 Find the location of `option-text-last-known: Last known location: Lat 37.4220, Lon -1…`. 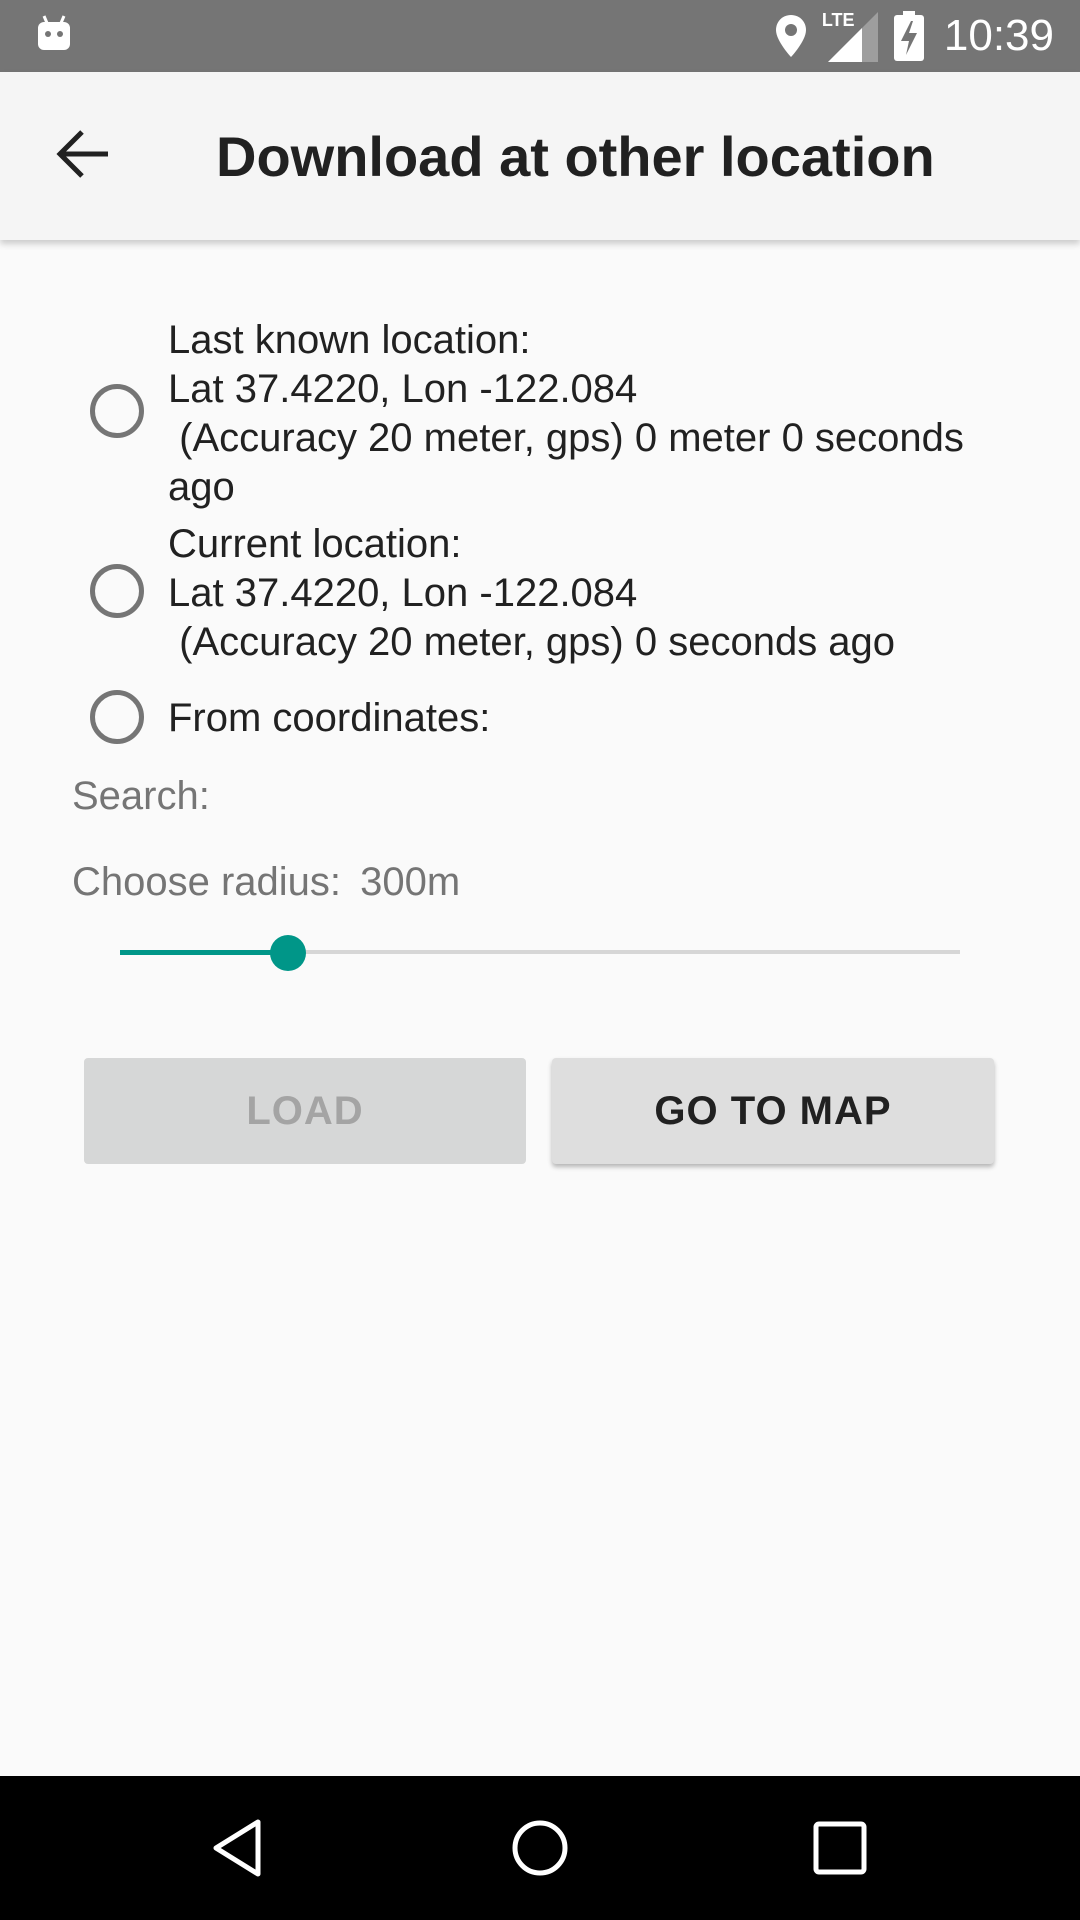

option-text-last-known: Last known location: Lat 37.4220, Lon -1… is located at coordinates (566, 413).